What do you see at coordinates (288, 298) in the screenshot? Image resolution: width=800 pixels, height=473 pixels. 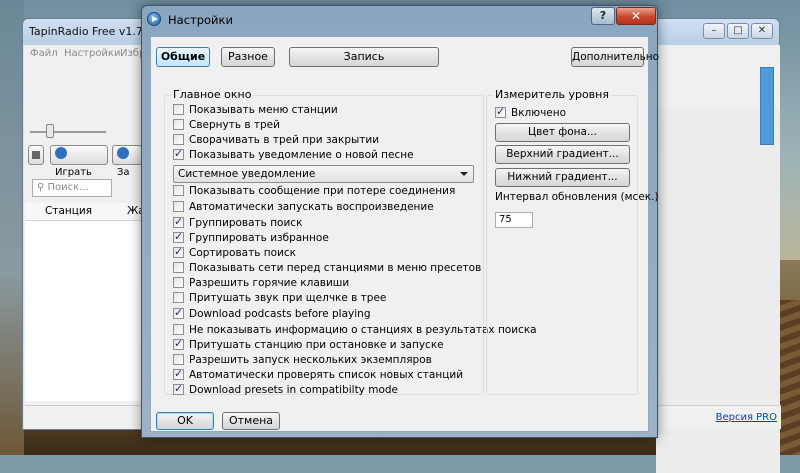 I see `option-label: Притушать звук при щелчке в трее` at bounding box center [288, 298].